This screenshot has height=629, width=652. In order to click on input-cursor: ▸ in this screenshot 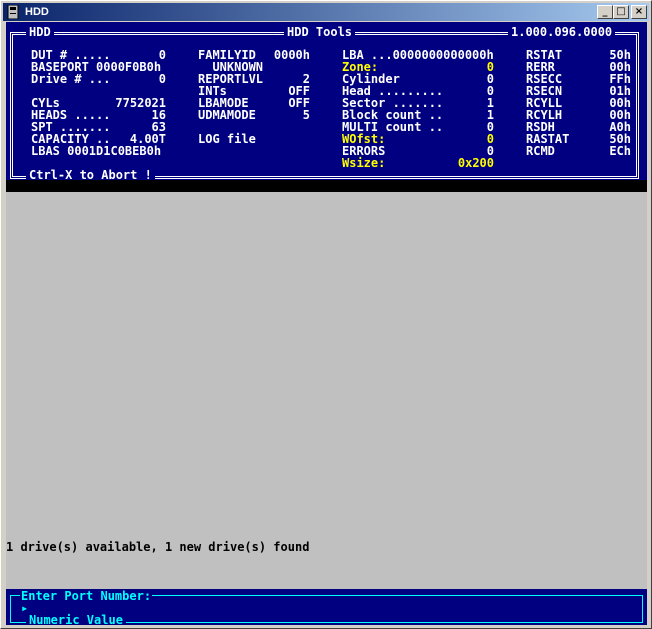, I will do `click(24, 608)`.